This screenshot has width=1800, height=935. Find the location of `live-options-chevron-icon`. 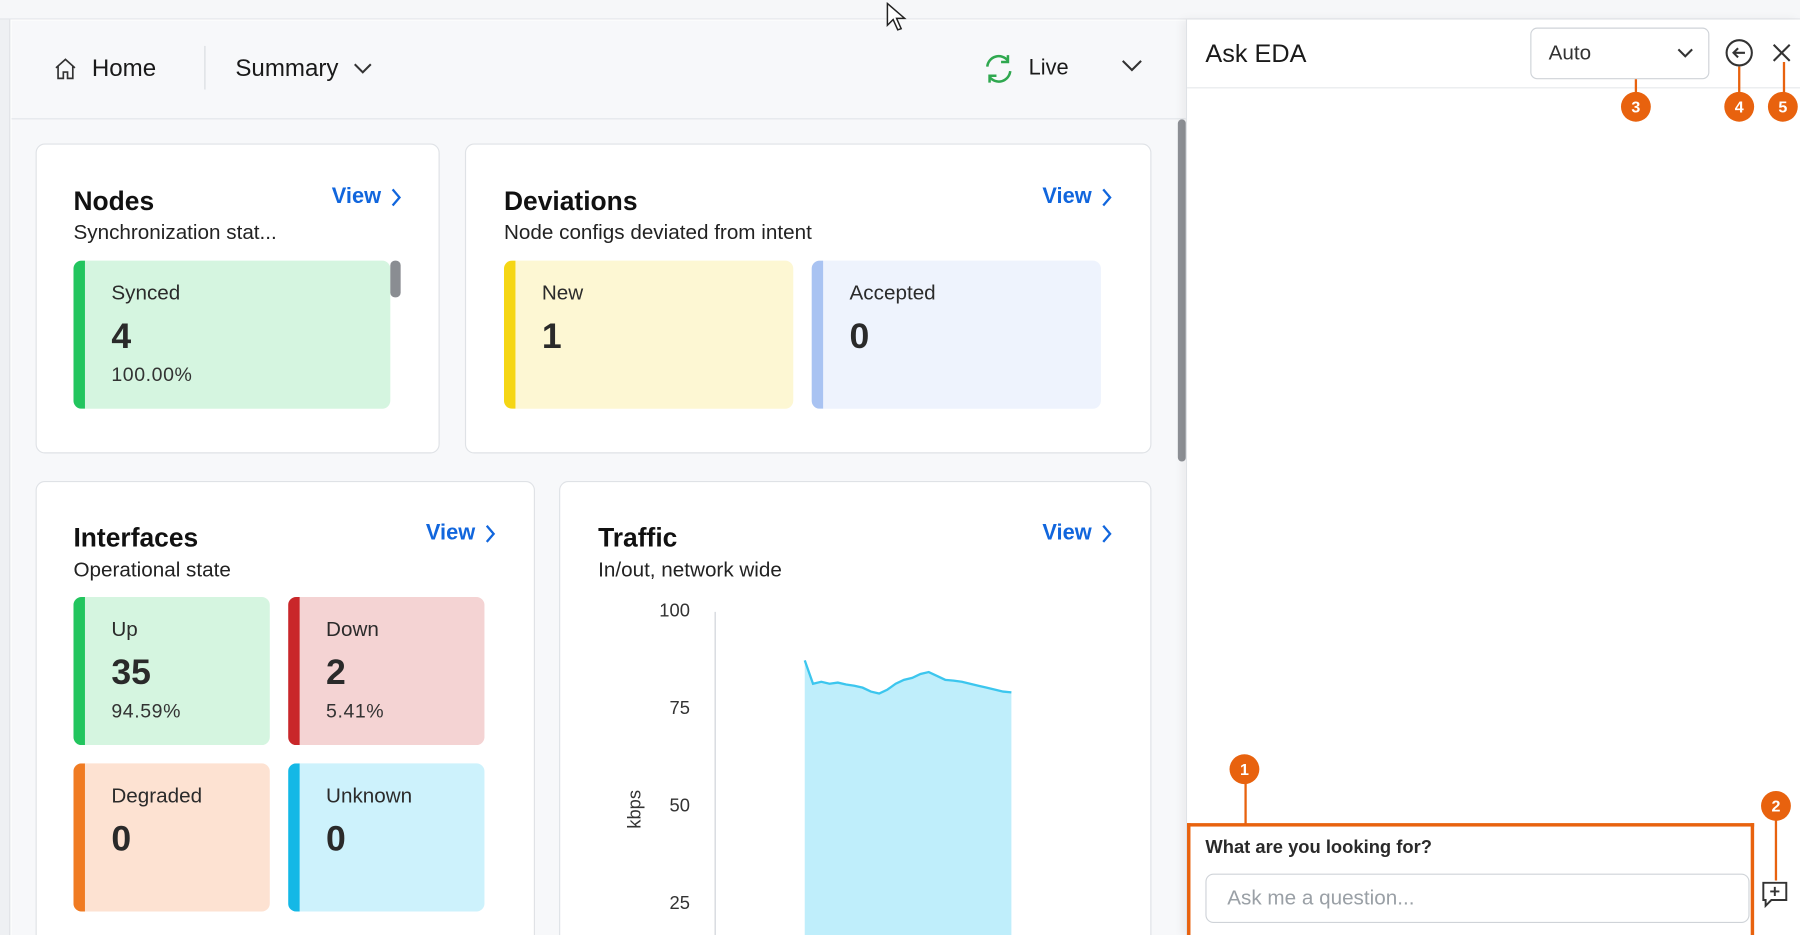

live-options-chevron-icon is located at coordinates (1131, 65).